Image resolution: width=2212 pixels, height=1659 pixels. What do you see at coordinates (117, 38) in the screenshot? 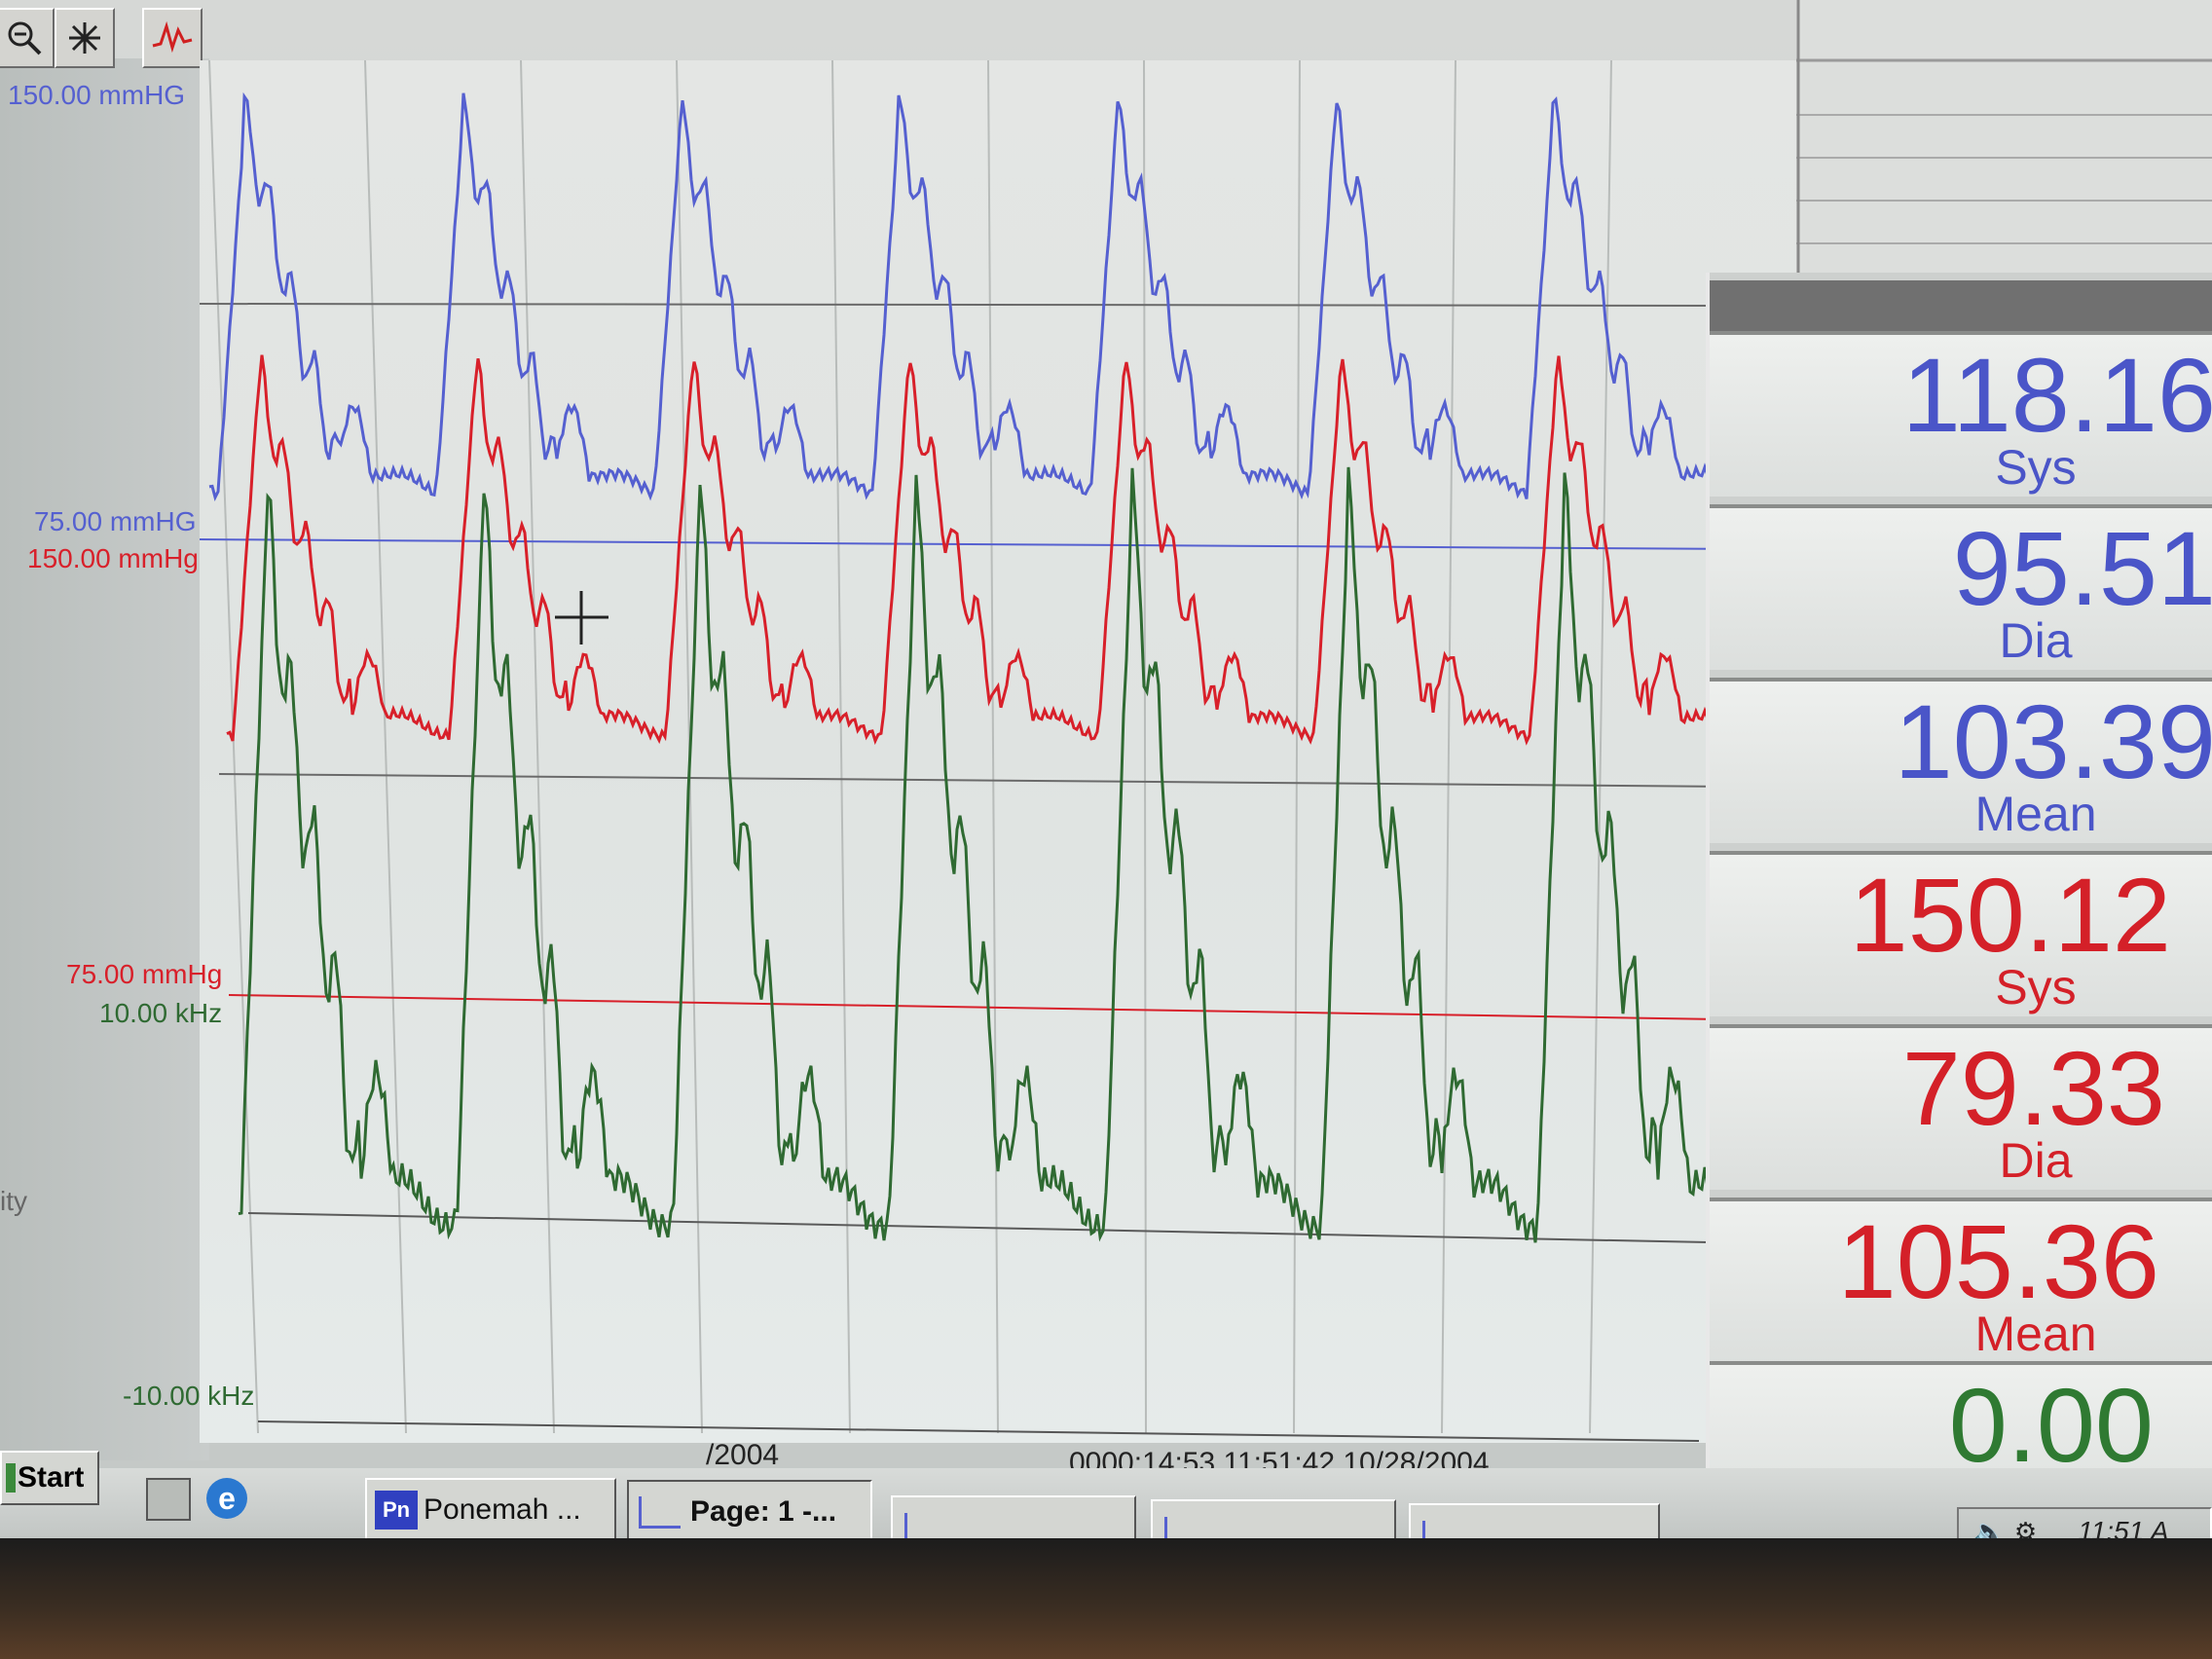
I see `toolbar` at bounding box center [117, 38].